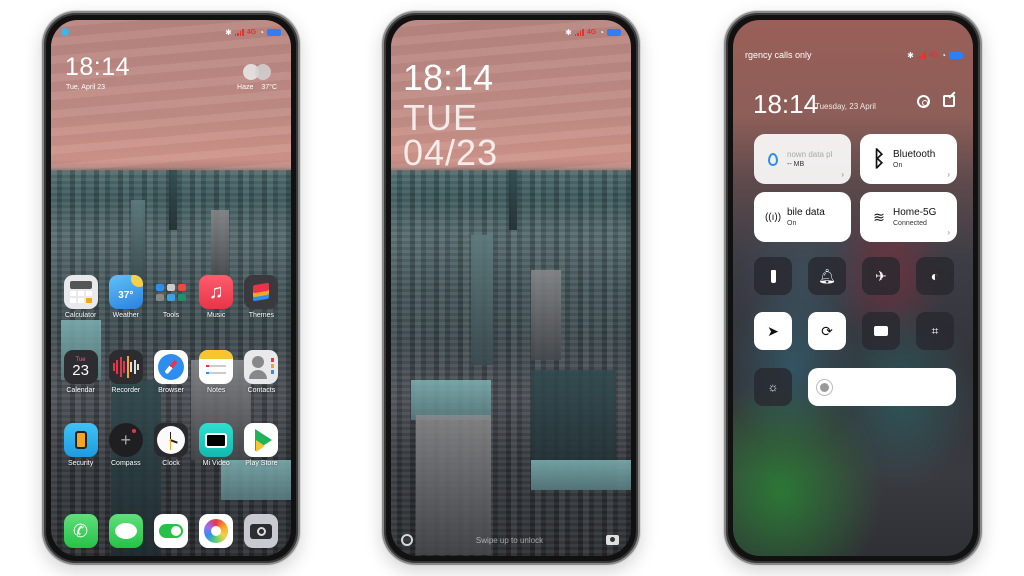 This screenshot has width=1024, height=576. Describe the element at coordinates (245, 87) in the screenshot. I see `weather-condition: Haze` at that location.